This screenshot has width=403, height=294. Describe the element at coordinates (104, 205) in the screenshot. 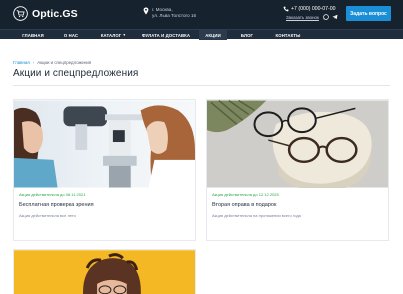

I see `promo-title: Бесплатная проверка зрения` at that location.